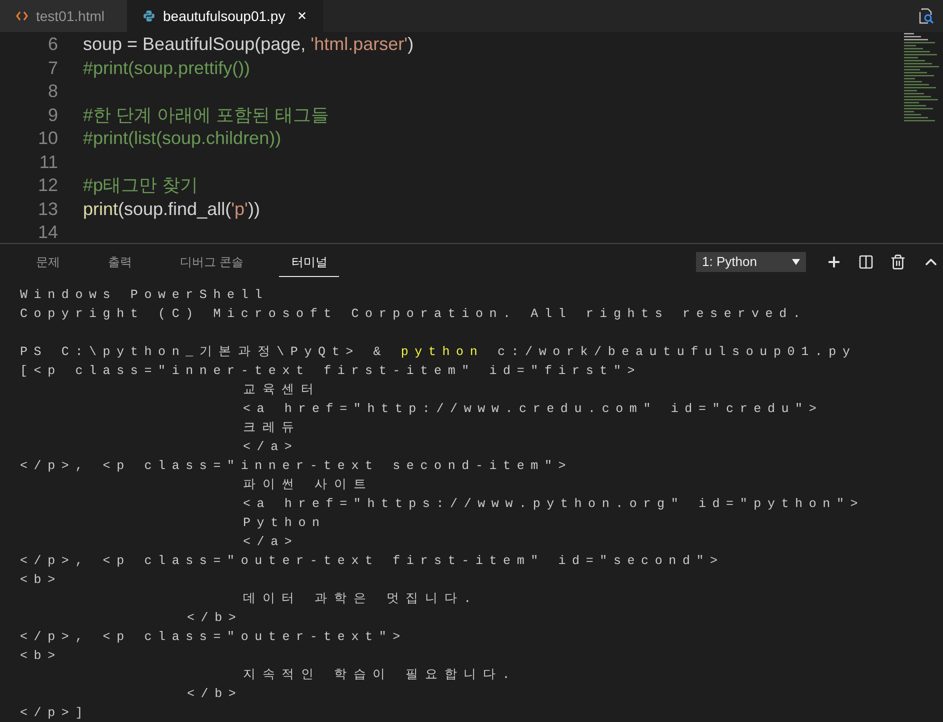  I want to click on panel-tab: 문제, so click(48, 262).